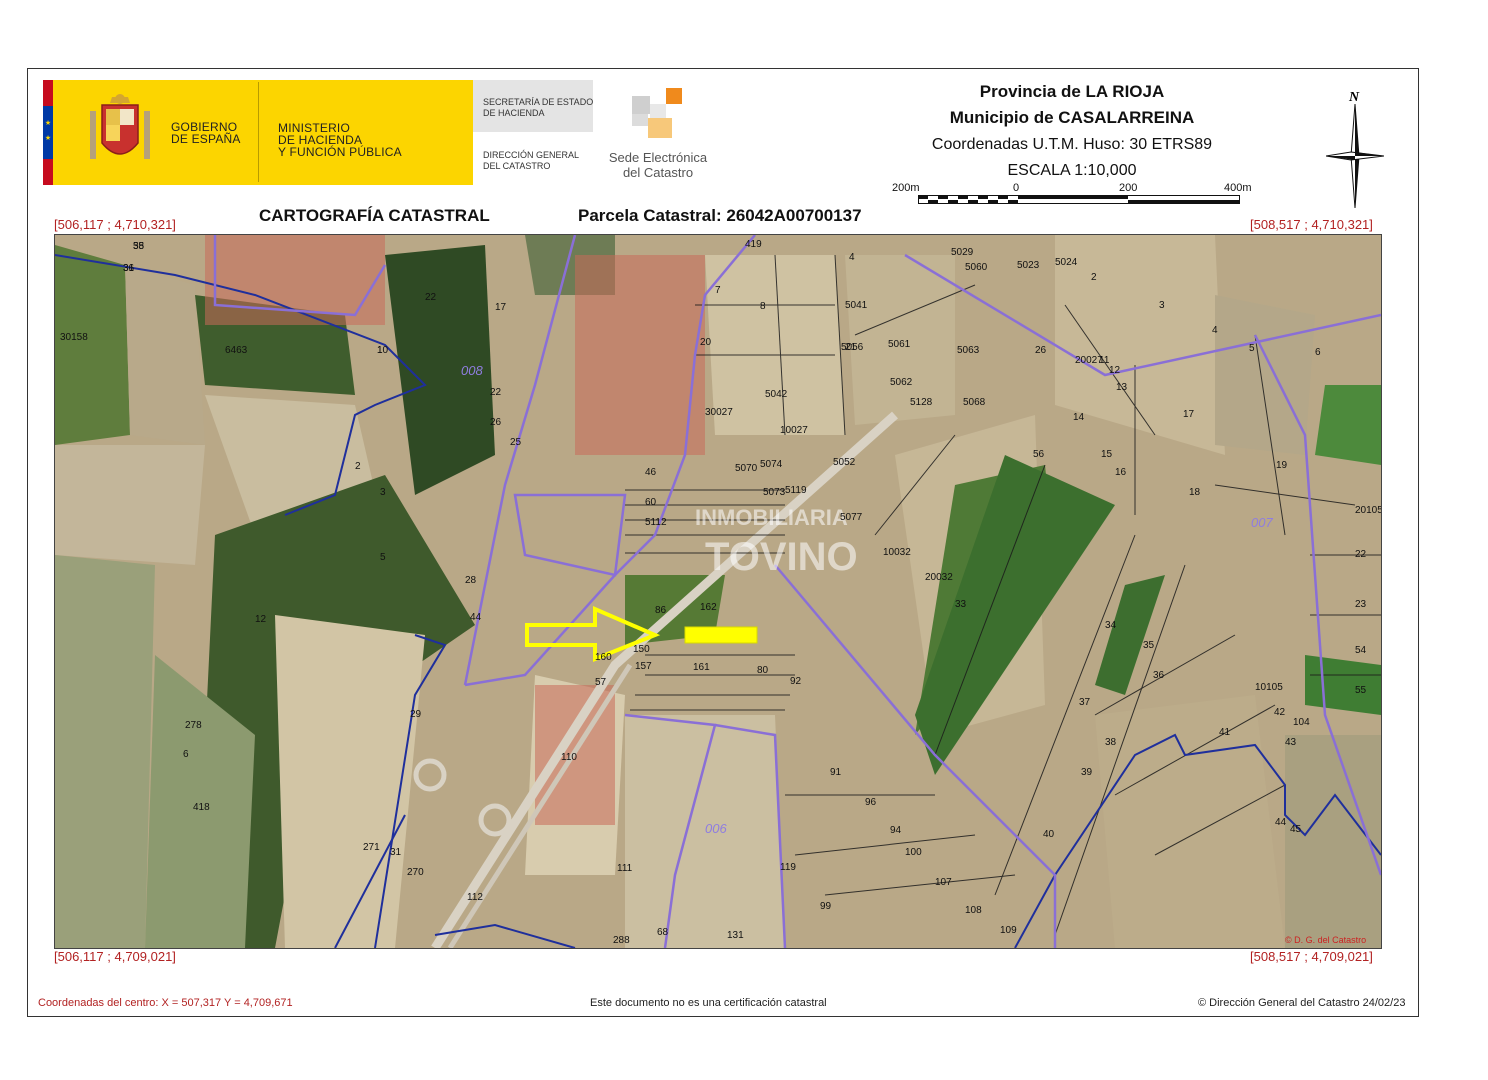 The width and height of the screenshot is (1488, 1080). I want to click on parcel-number-label: 5068, so click(974, 402).